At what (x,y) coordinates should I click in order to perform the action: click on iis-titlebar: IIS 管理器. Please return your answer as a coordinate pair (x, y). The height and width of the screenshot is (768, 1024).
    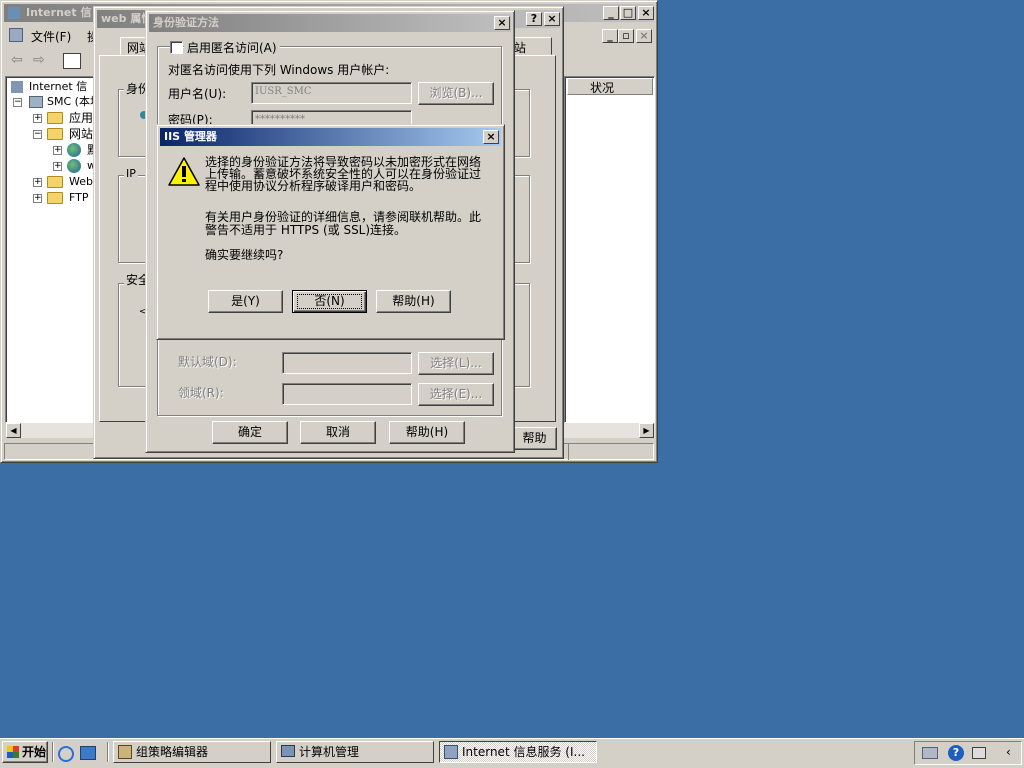
    Looking at the image, I should click on (330, 137).